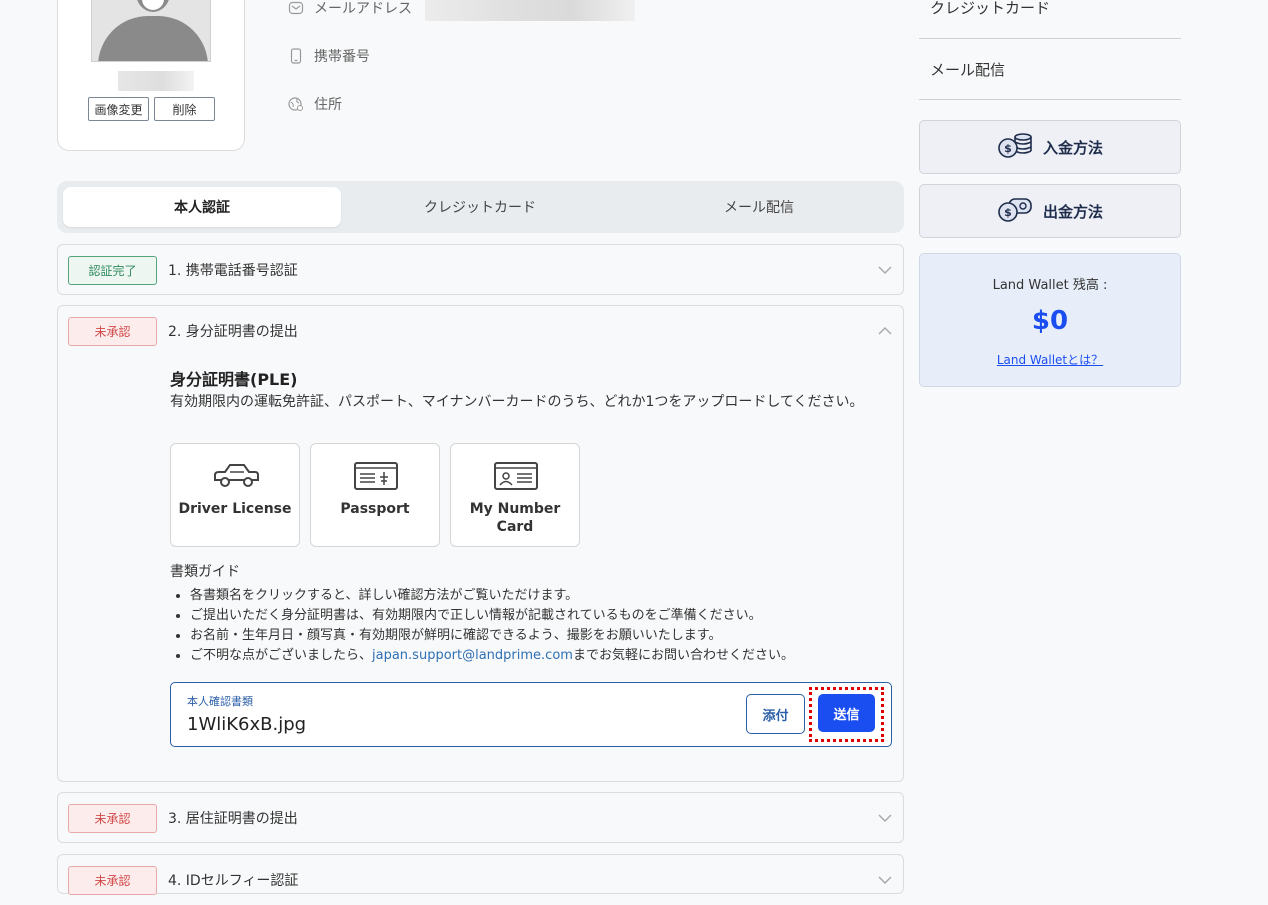 This screenshot has height=905, width=1268. I want to click on accordion-title: 4. IDセルフィー認証, so click(233, 881).